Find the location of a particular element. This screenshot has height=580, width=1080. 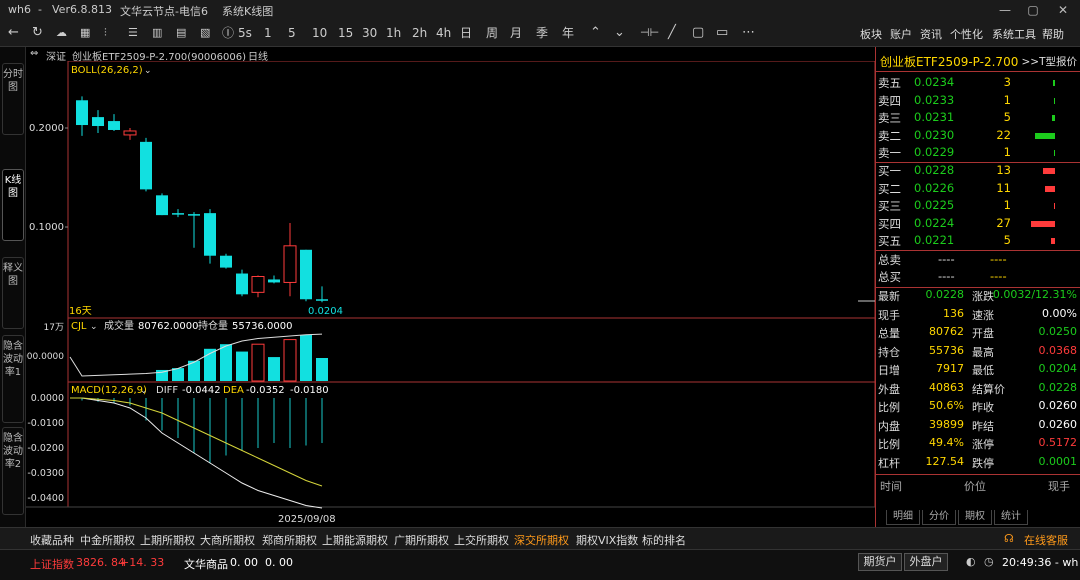

panel-tab: 明细 is located at coordinates (903, 517).